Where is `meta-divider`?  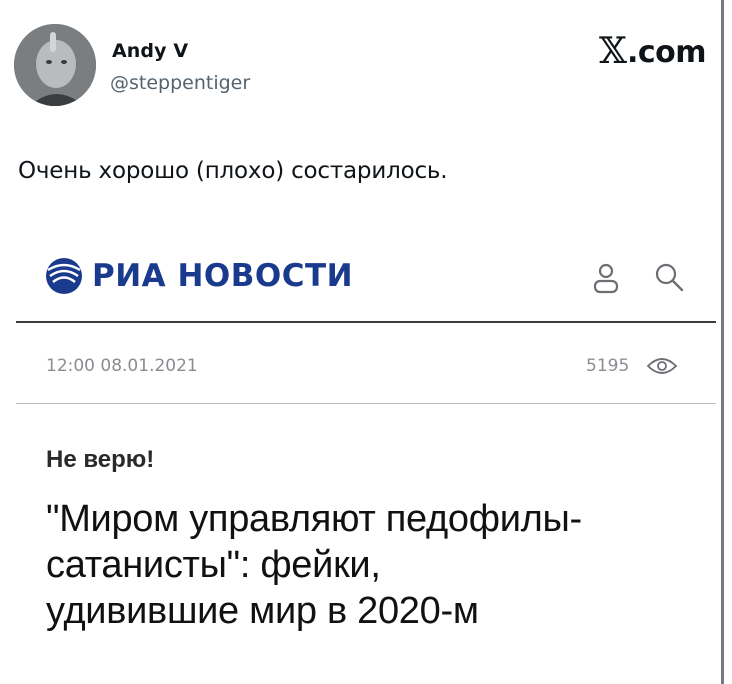
meta-divider is located at coordinates (366, 403).